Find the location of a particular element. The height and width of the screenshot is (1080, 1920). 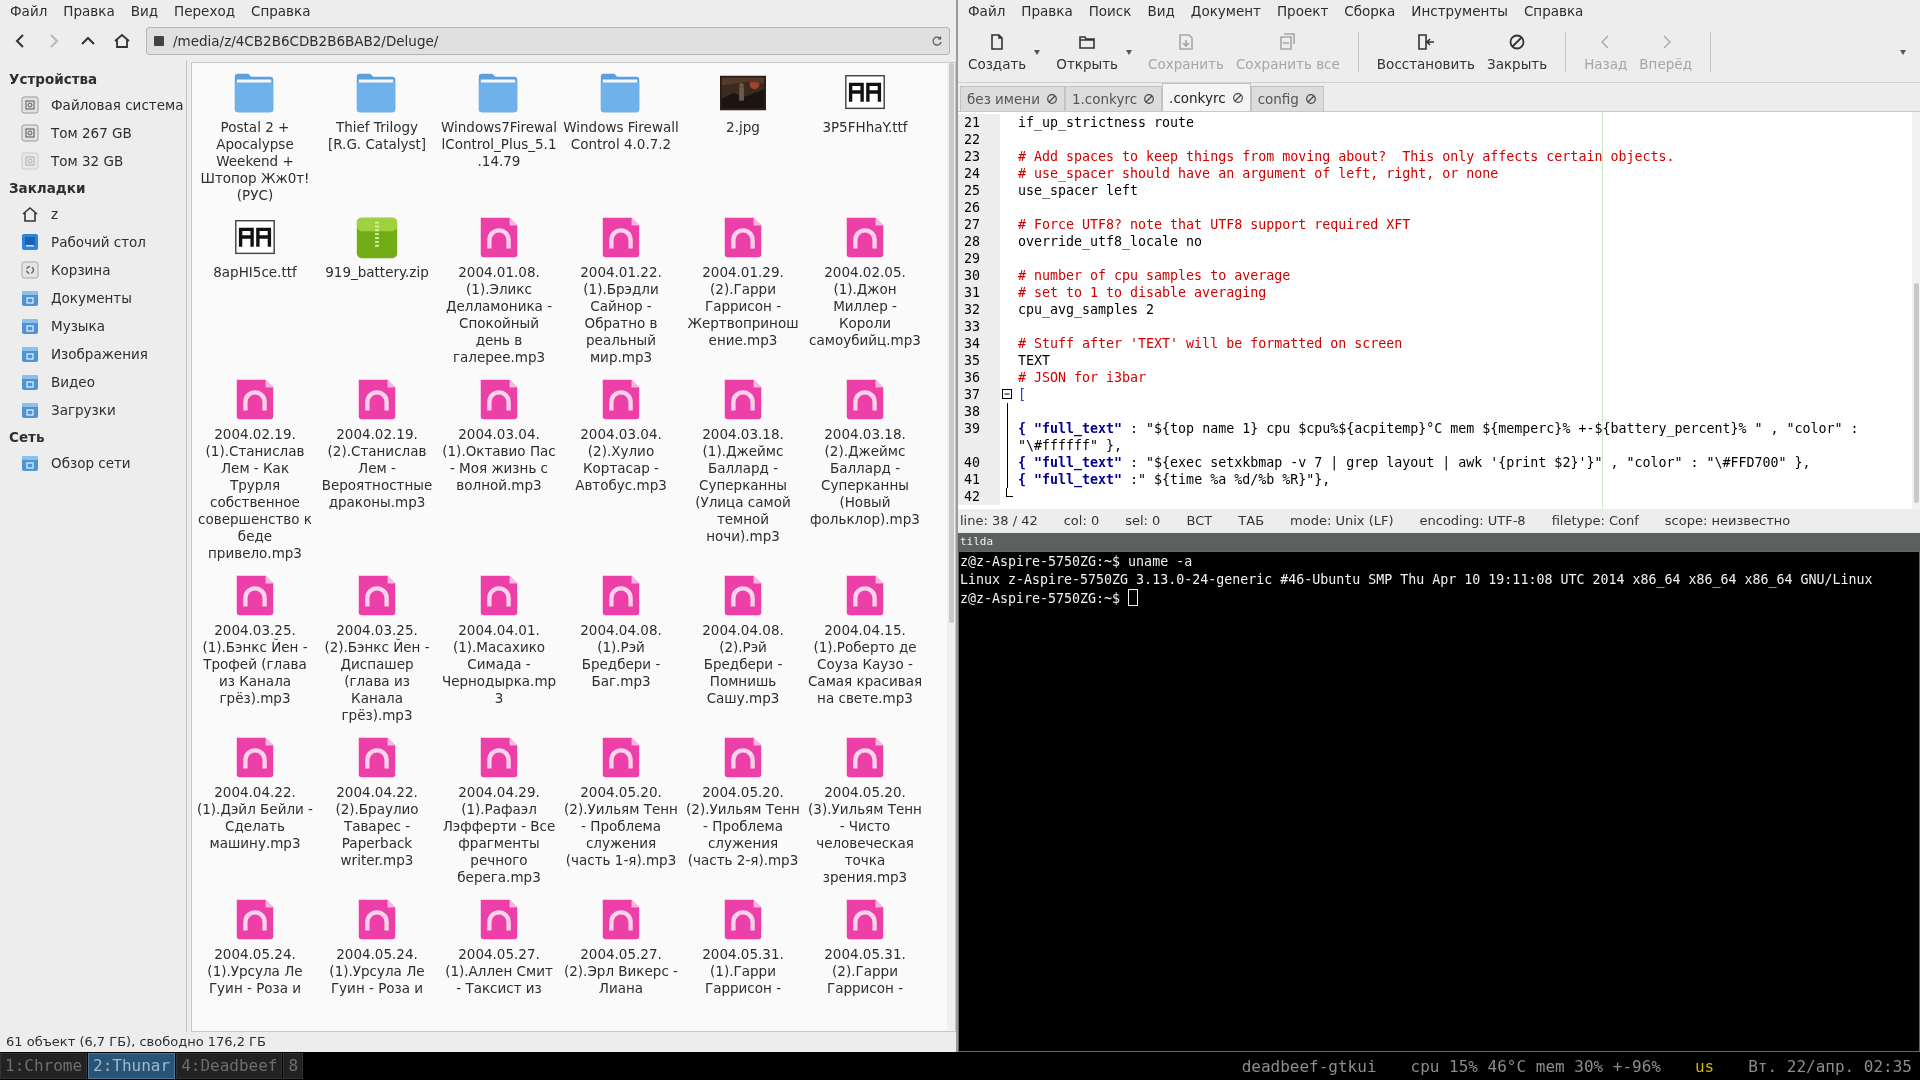

file-name: 2004.01.29. (2).Гарри Гаррисон - Жертвоприношение.mp3 is located at coordinates (743, 306).